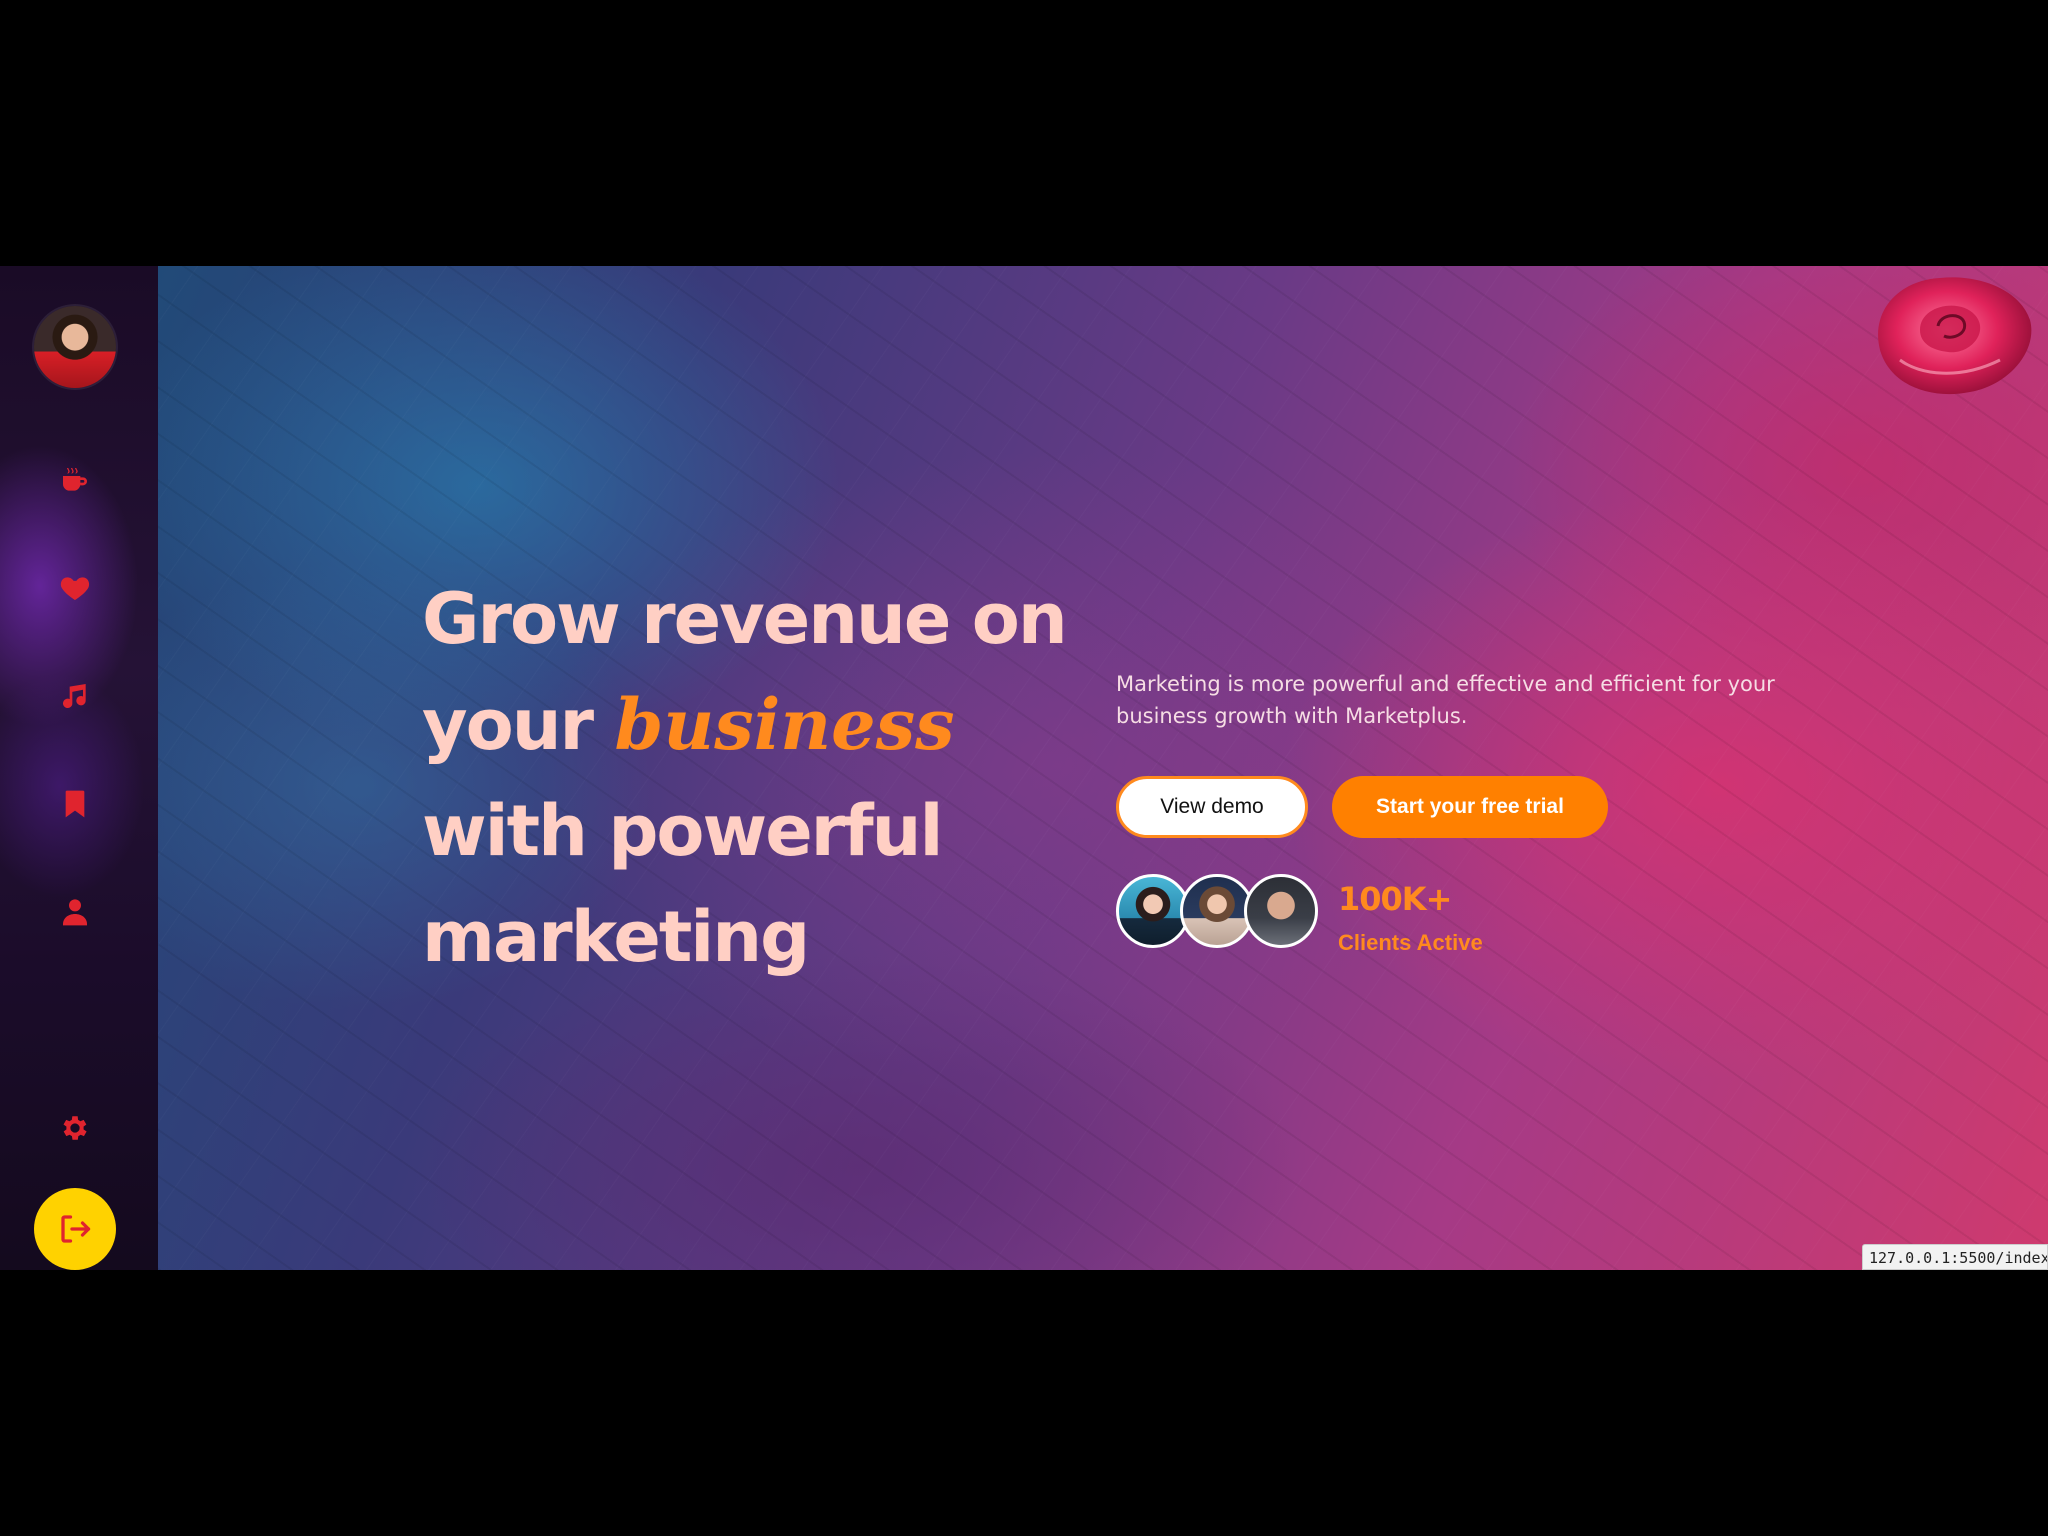  What do you see at coordinates (784, 724) in the screenshot?
I see `headline-accent: business` at bounding box center [784, 724].